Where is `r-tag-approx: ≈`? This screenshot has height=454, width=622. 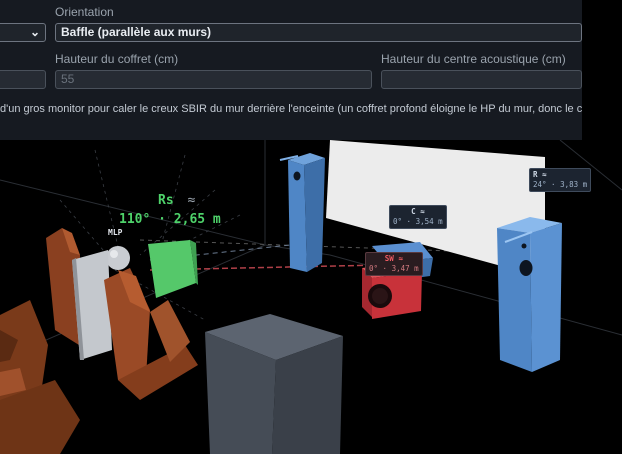
r-tag-approx: ≈ is located at coordinates (544, 174).